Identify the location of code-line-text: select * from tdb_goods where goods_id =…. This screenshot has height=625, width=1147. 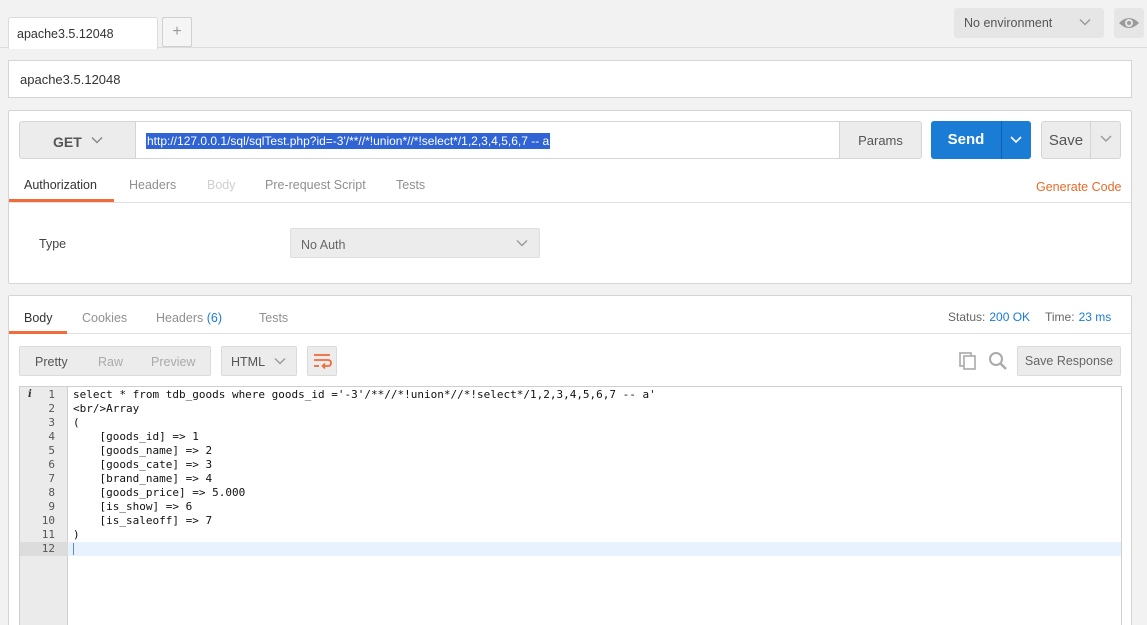
(364, 394).